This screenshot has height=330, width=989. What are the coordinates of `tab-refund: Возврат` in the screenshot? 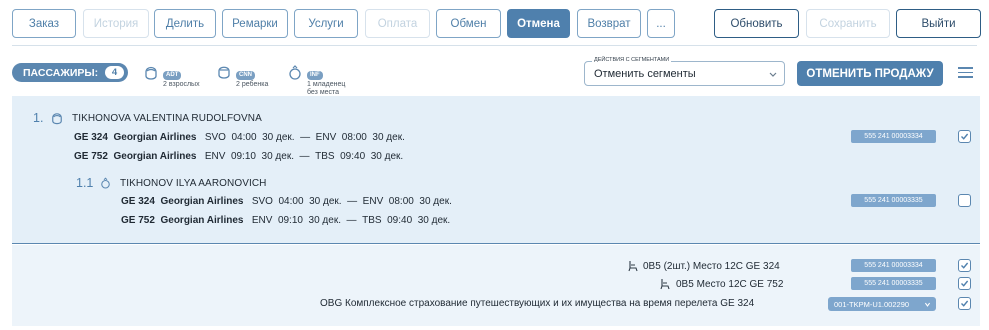 It's located at (609, 23).